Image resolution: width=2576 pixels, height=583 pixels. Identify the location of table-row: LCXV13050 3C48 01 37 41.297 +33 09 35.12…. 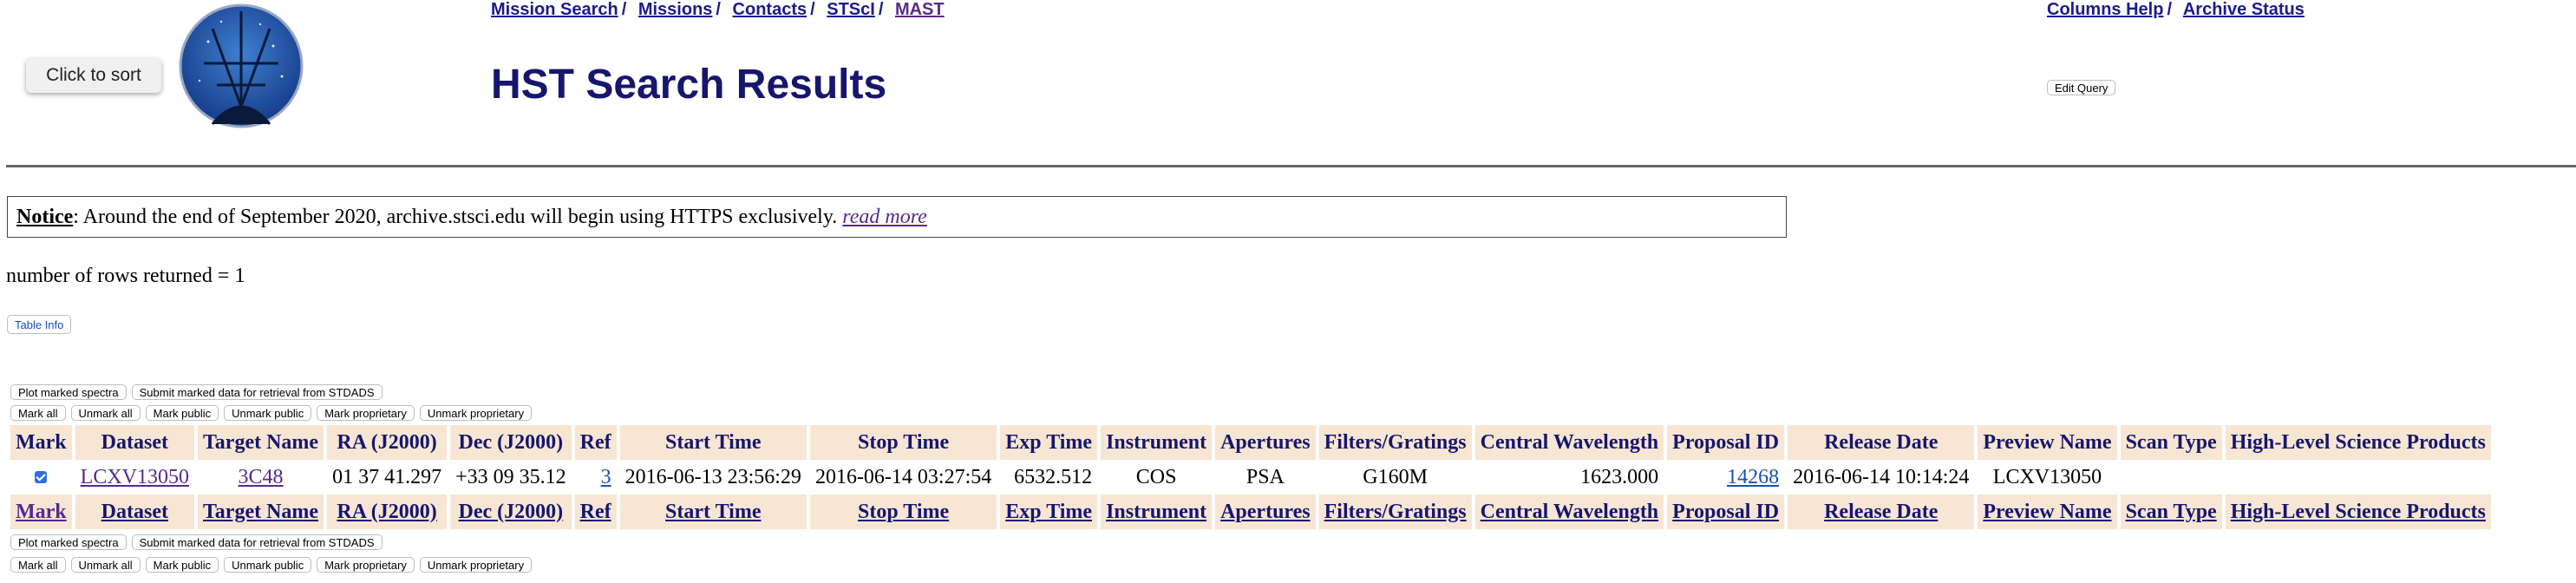
(1250, 478).